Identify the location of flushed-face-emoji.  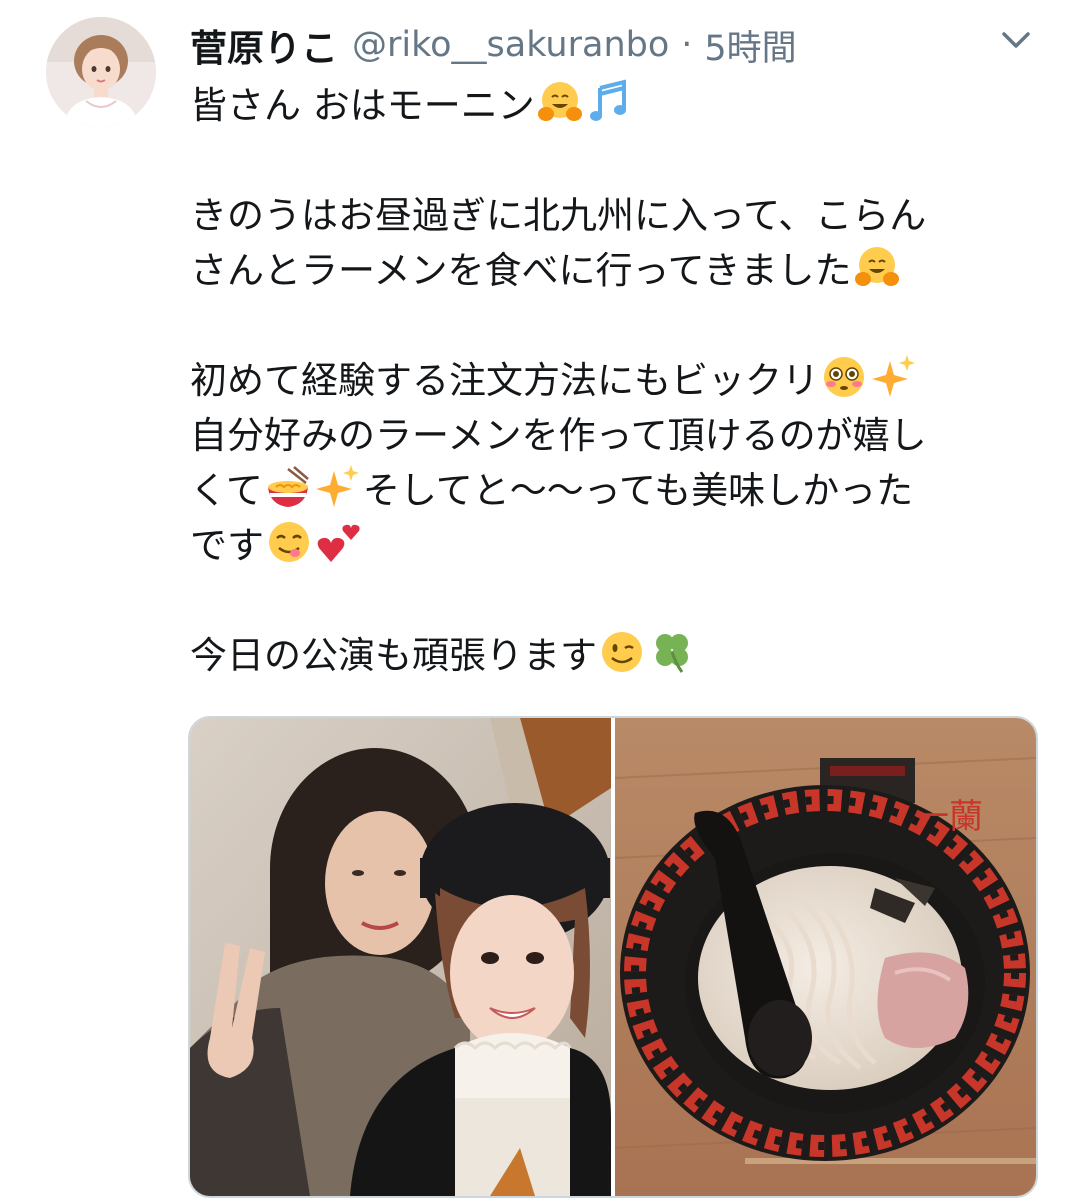
(844, 377).